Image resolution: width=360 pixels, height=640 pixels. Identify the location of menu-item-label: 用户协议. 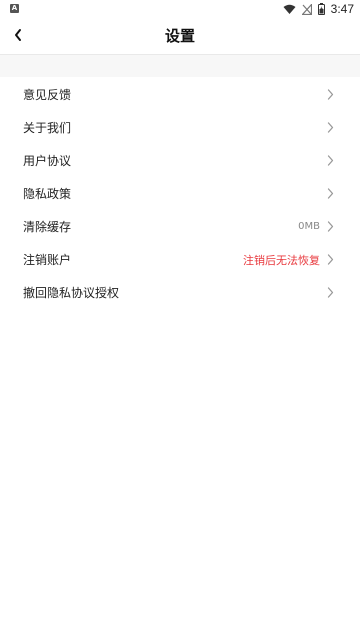
(47, 161).